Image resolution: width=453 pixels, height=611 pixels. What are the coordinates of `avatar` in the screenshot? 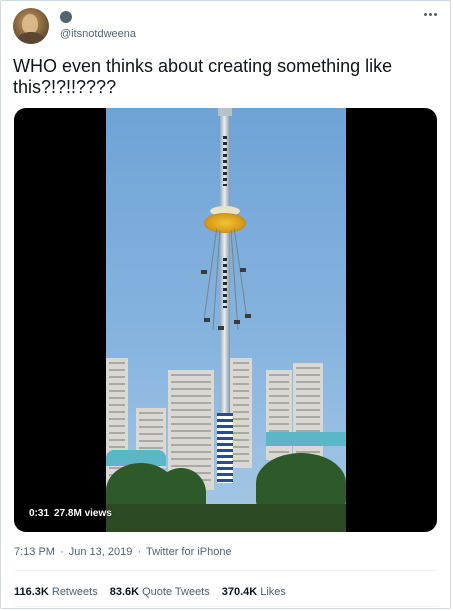 It's located at (31, 26).